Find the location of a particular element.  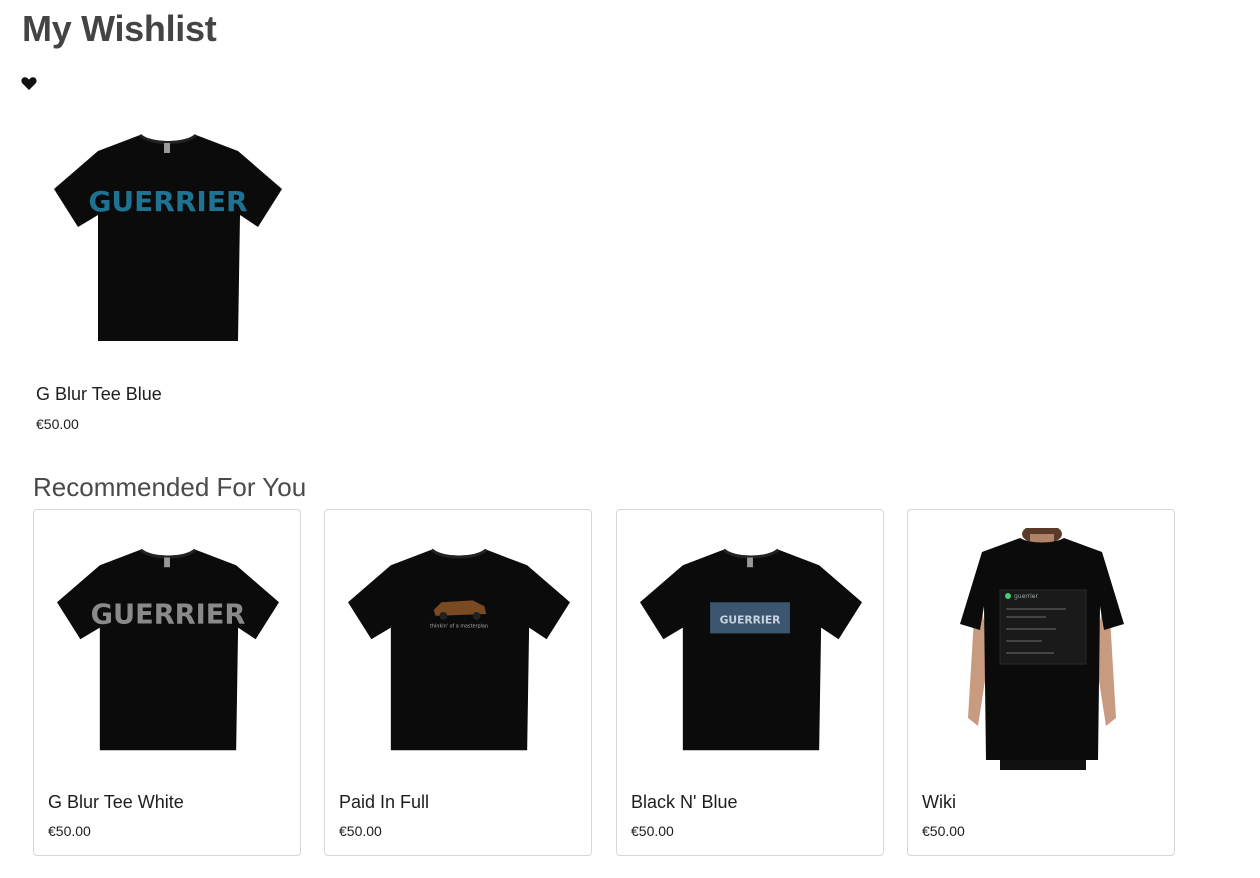

print-text: guerrier is located at coordinates (1026, 596).